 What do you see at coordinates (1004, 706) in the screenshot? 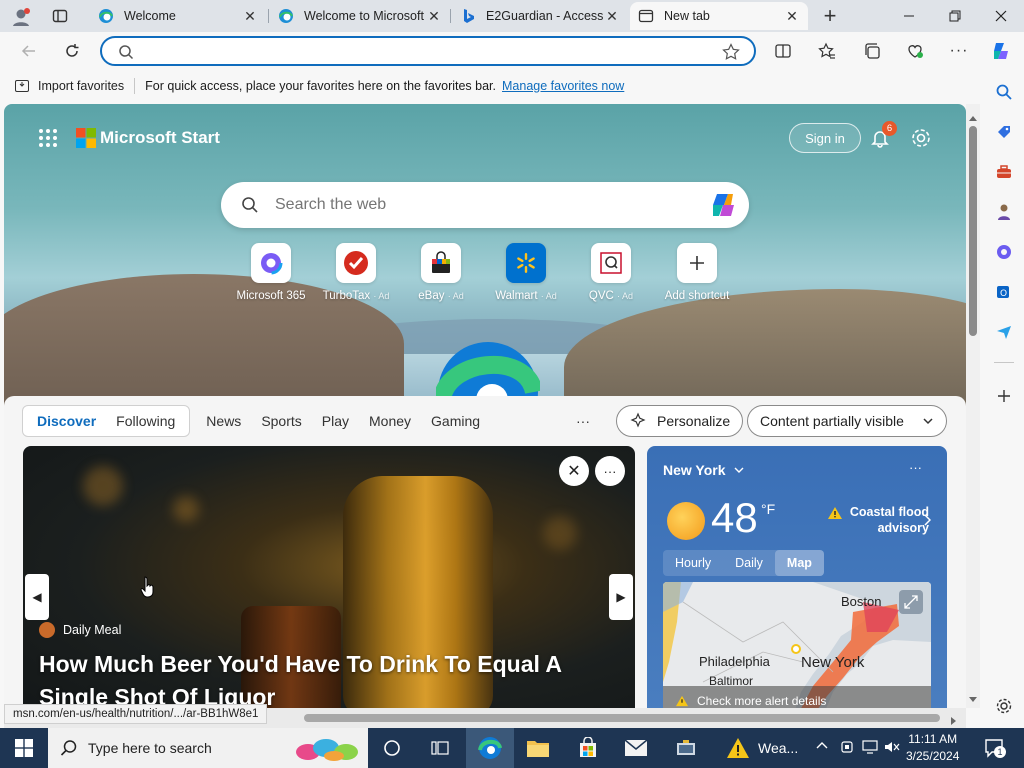
I see `sidebar-settings-icon` at bounding box center [1004, 706].